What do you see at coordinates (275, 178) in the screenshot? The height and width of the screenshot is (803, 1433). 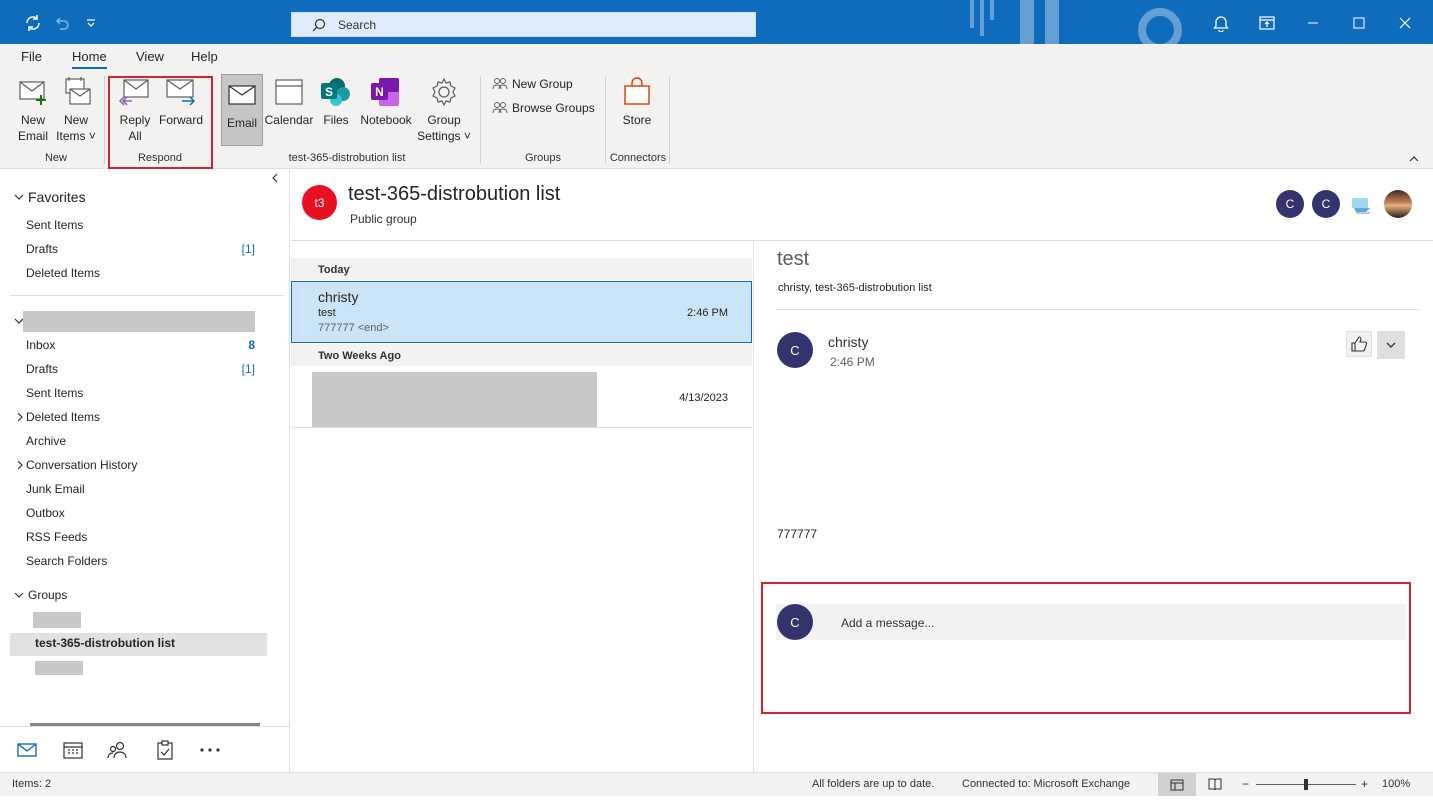 I see `collapse-folder-pane-icon` at bounding box center [275, 178].